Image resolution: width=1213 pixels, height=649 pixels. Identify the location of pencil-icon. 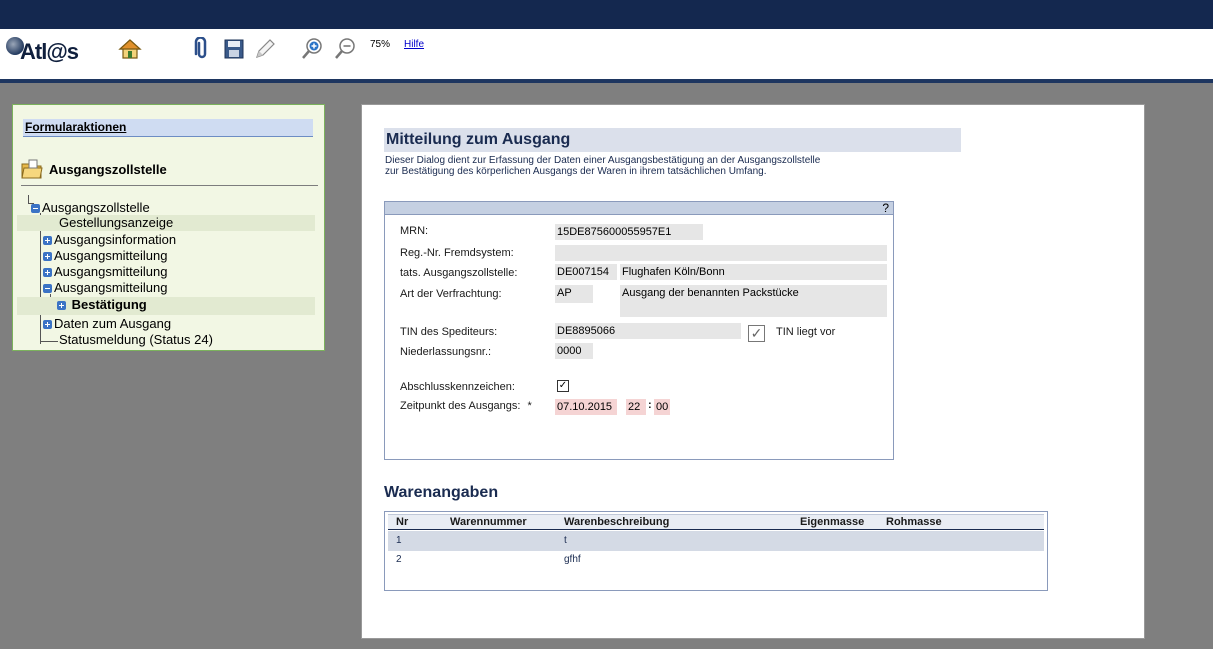
(265, 49).